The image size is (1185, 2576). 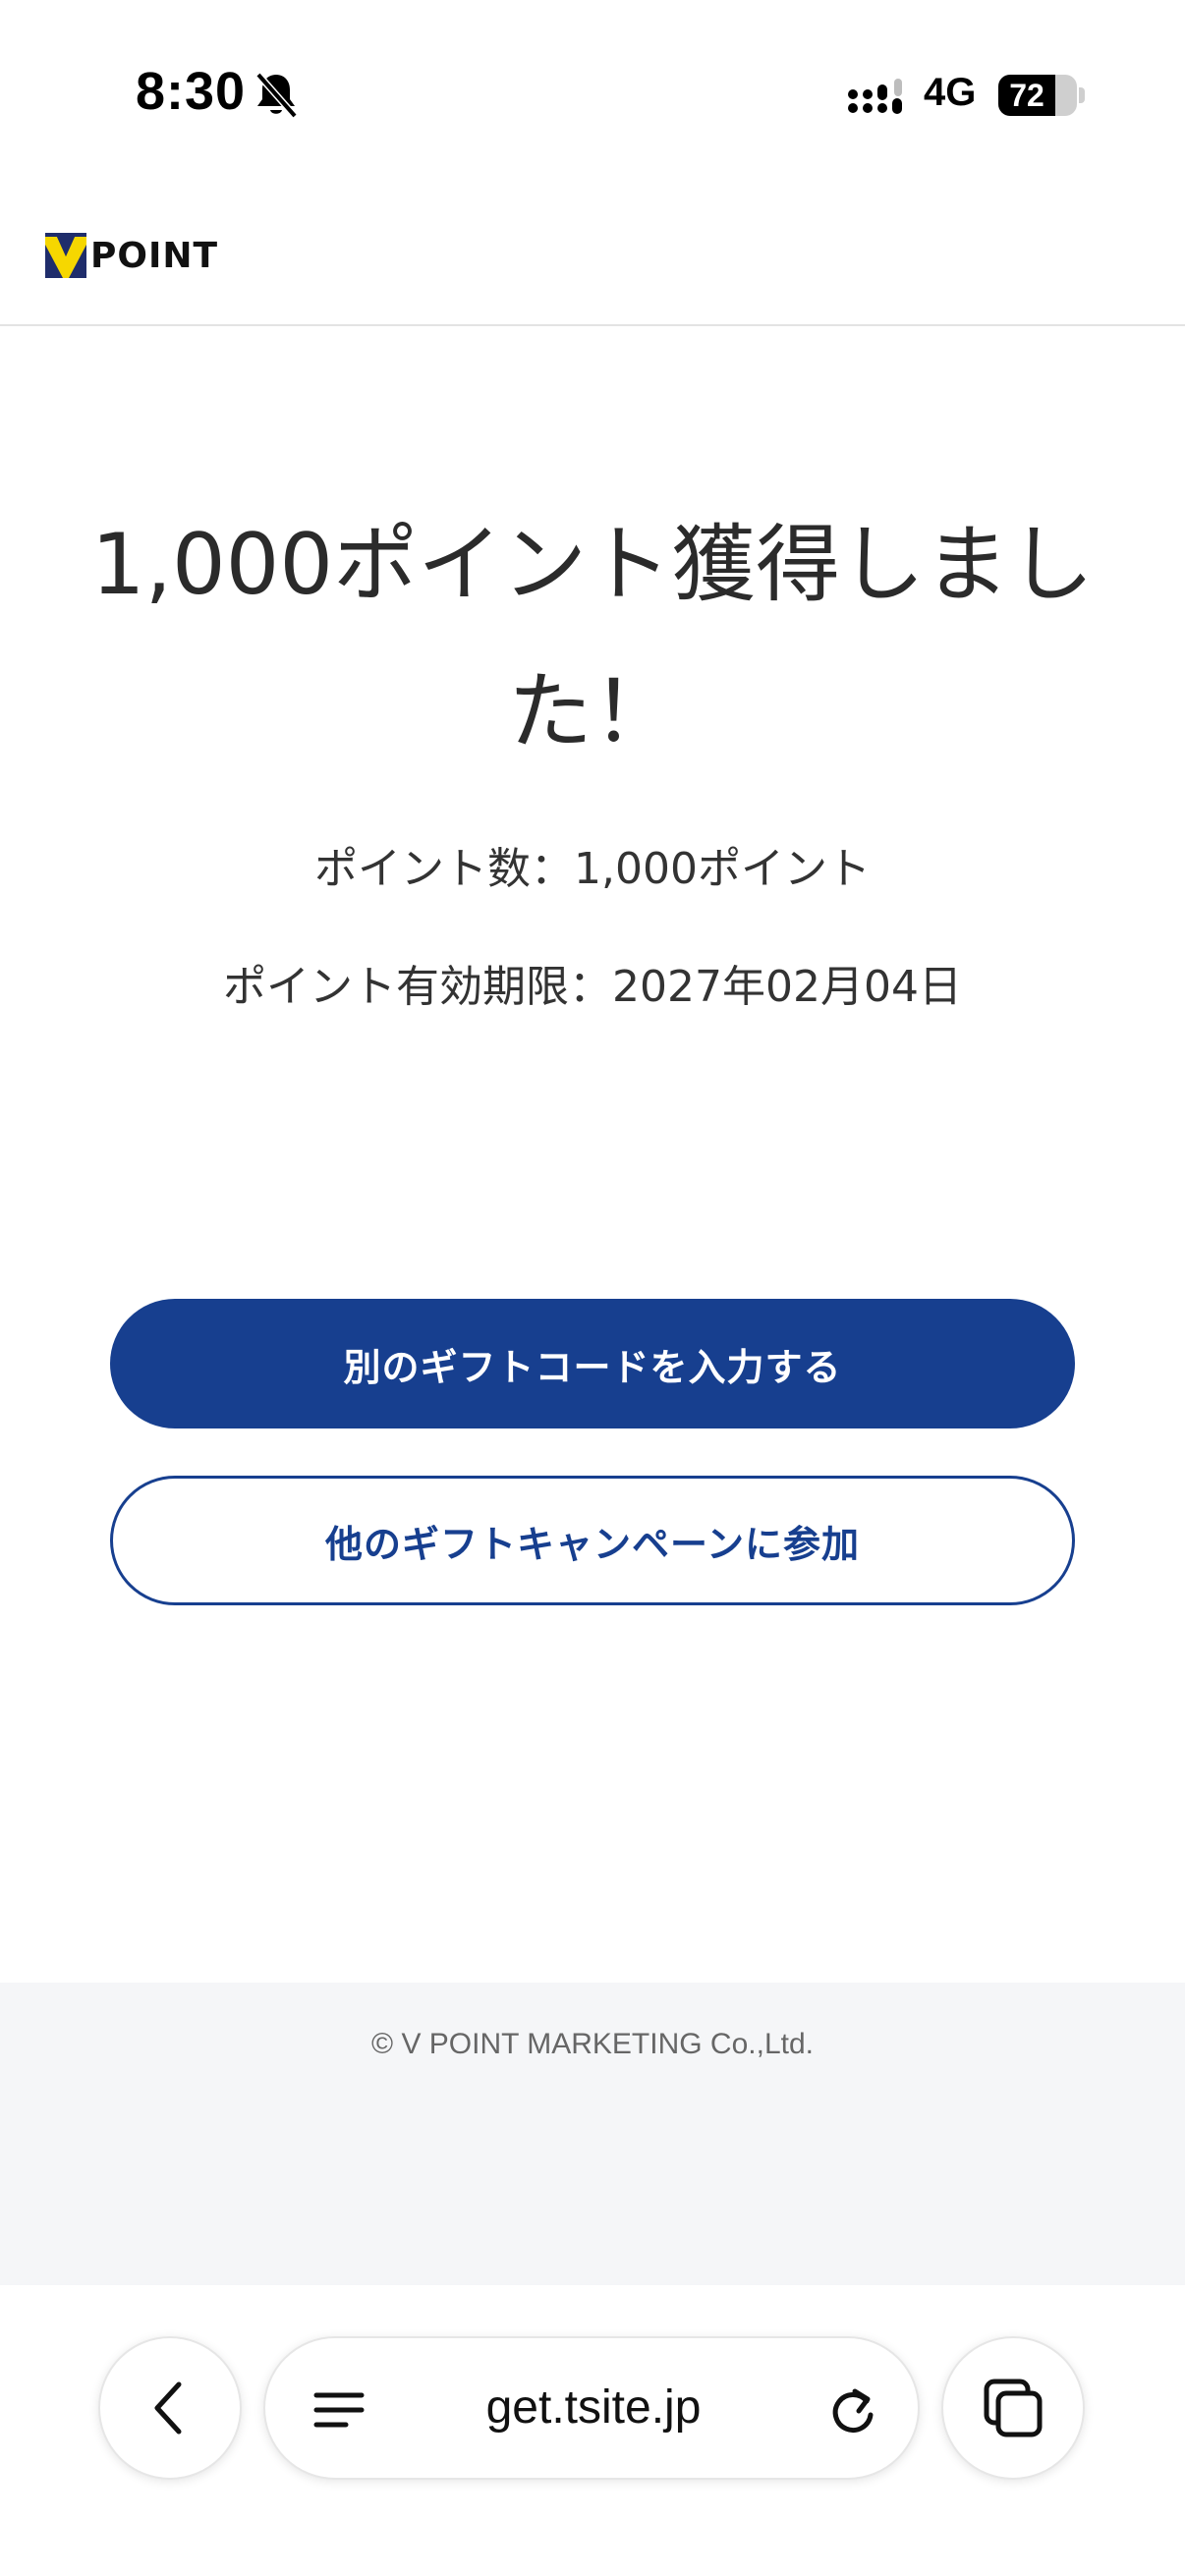 I want to click on site-header: POINT, so click(x=592, y=251).